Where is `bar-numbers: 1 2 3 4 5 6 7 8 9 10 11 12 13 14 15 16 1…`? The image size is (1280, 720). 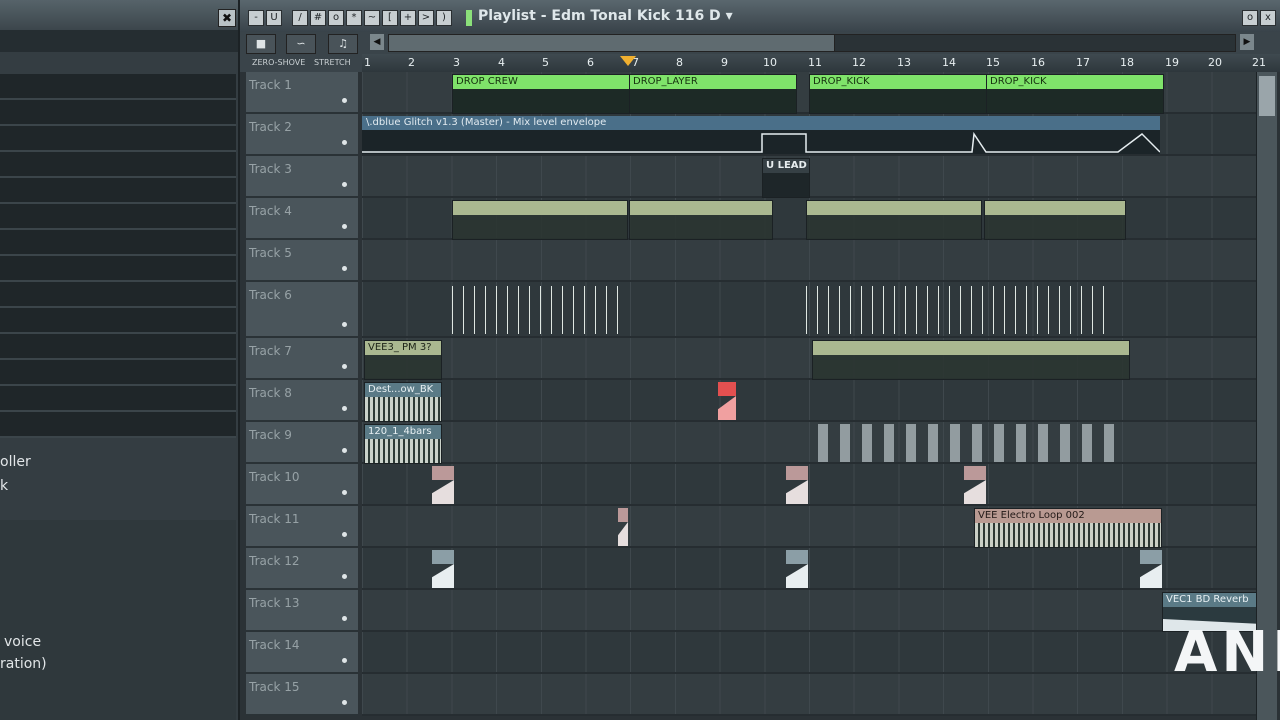
bar-numbers: 1 2 3 4 5 6 7 8 9 10 11 12 13 14 15 16 1… is located at coordinates (821, 63).